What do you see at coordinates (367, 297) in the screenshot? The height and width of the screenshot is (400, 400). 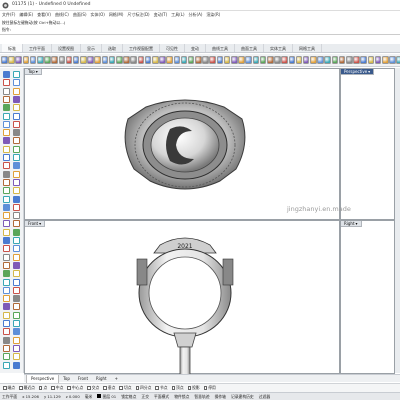 I see `viewport-right: Right▾` at bounding box center [367, 297].